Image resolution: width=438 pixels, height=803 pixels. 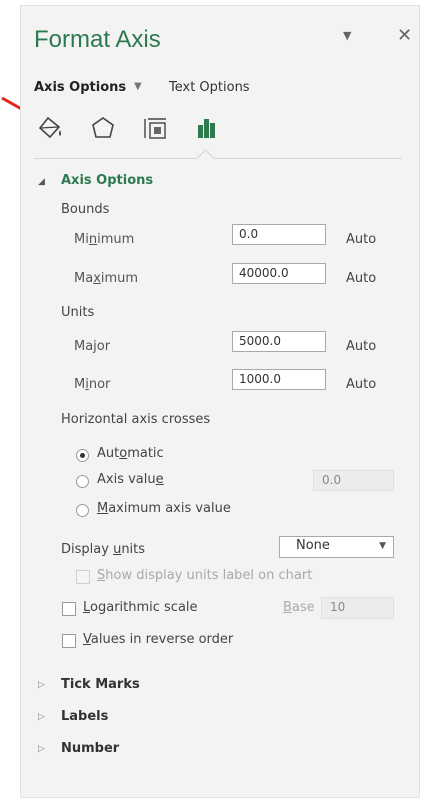 I want to click on maximum-axis-value-radio, so click(x=82, y=510).